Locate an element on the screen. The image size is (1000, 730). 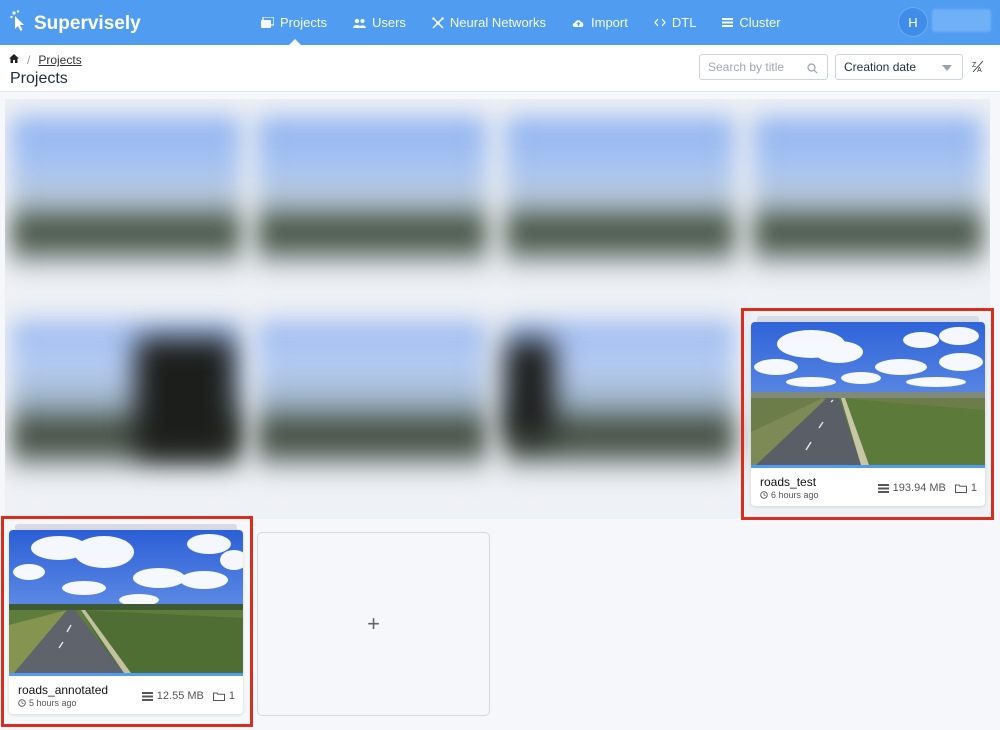
sort-select: Creation date is located at coordinates (899, 67).